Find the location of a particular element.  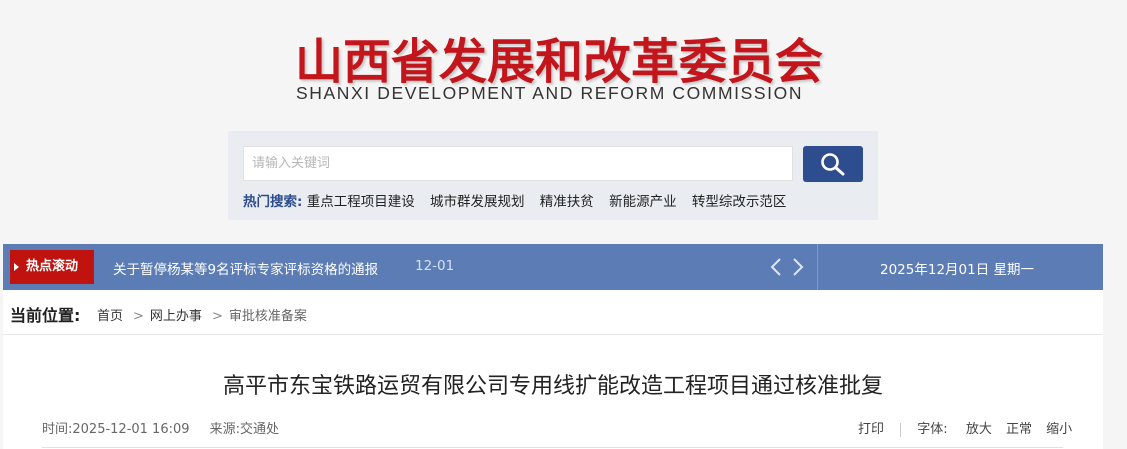

search-button is located at coordinates (833, 164).